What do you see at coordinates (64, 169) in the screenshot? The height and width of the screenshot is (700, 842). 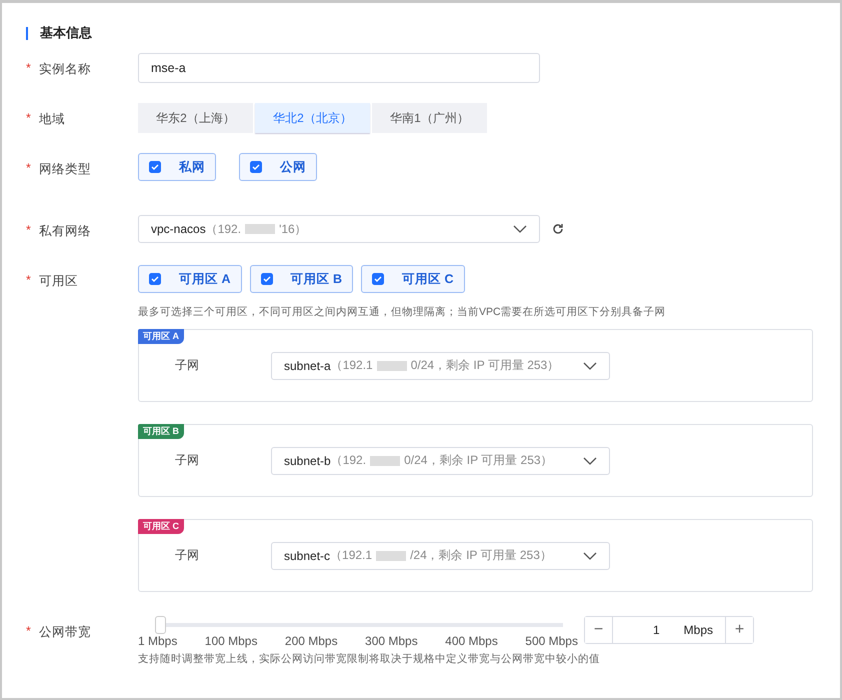 I see `field-label: 网络类型` at bounding box center [64, 169].